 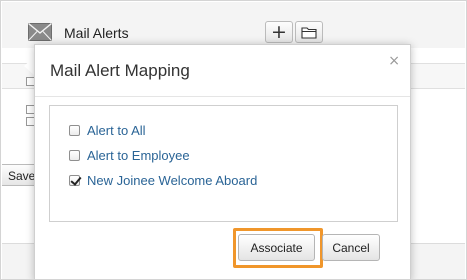 What do you see at coordinates (74, 155) in the screenshot?
I see `alert-to-employee-checkbox` at bounding box center [74, 155].